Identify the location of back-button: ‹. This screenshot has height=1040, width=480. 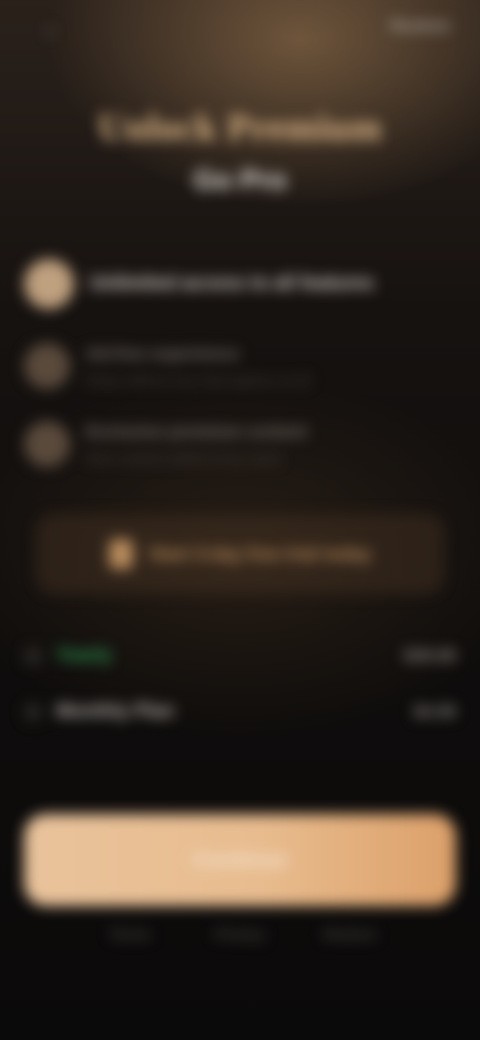
(50, 30).